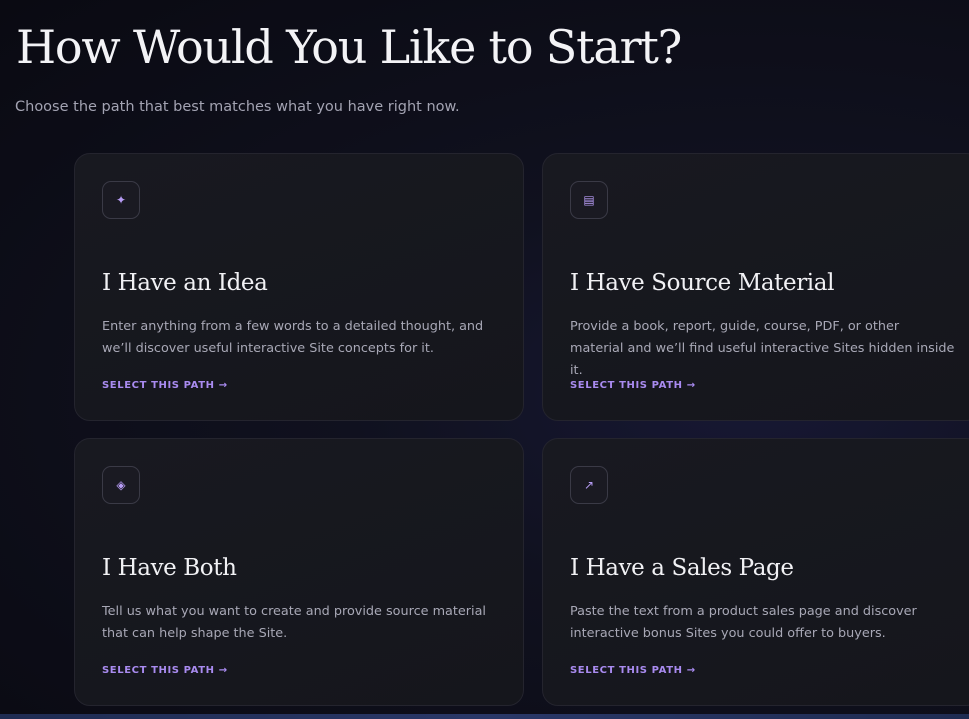 This screenshot has width=969, height=719. What do you see at coordinates (589, 200) in the screenshot?
I see `document-icon: ▤` at bounding box center [589, 200].